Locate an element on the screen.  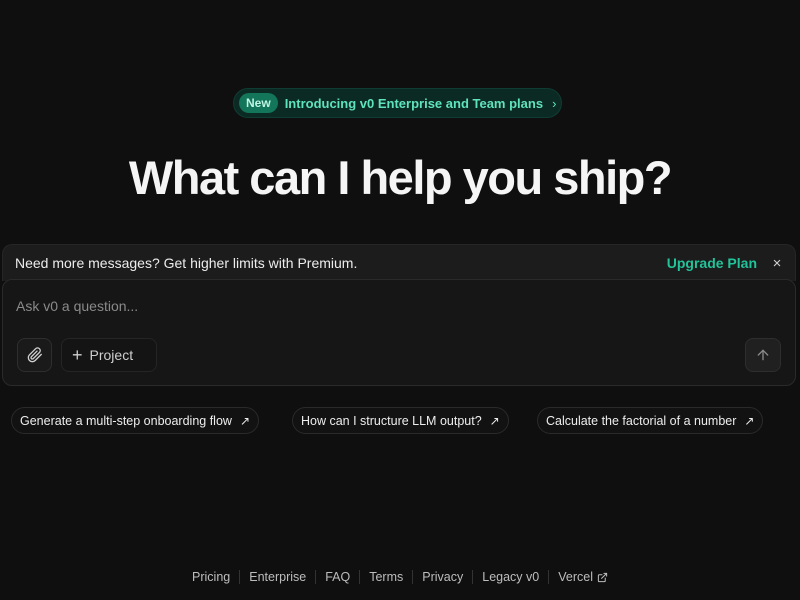
chevron-right-icon: › is located at coordinates (554, 103).